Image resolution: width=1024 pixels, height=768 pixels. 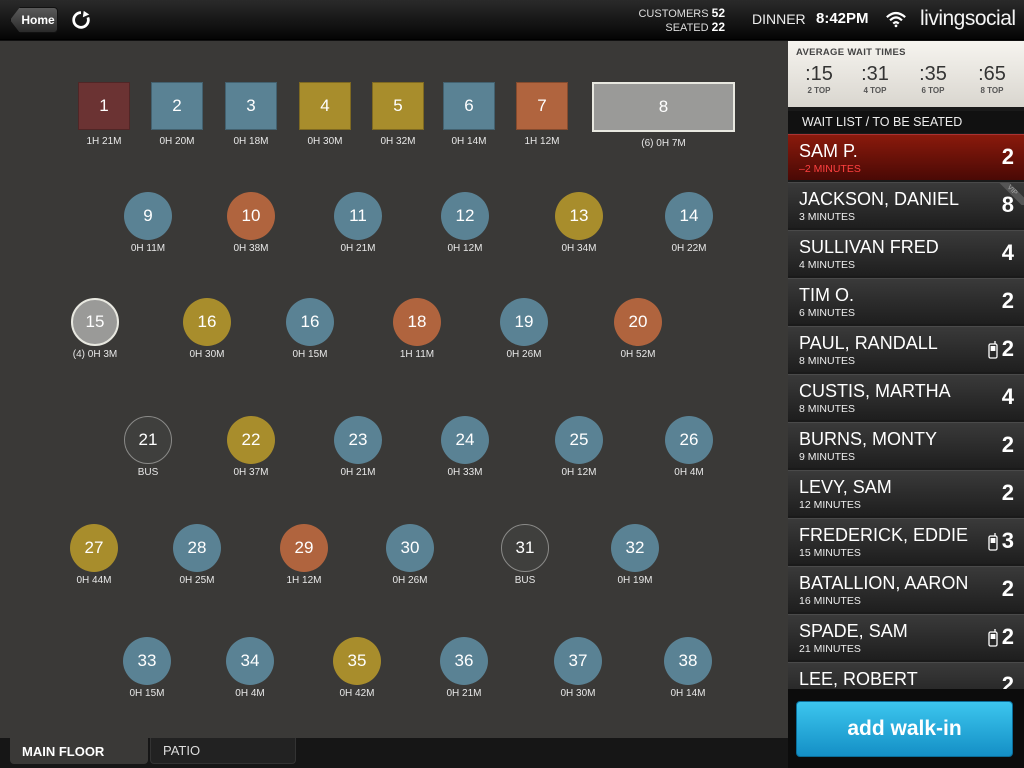 What do you see at coordinates (663, 107) in the screenshot?
I see `table-8: 8` at bounding box center [663, 107].